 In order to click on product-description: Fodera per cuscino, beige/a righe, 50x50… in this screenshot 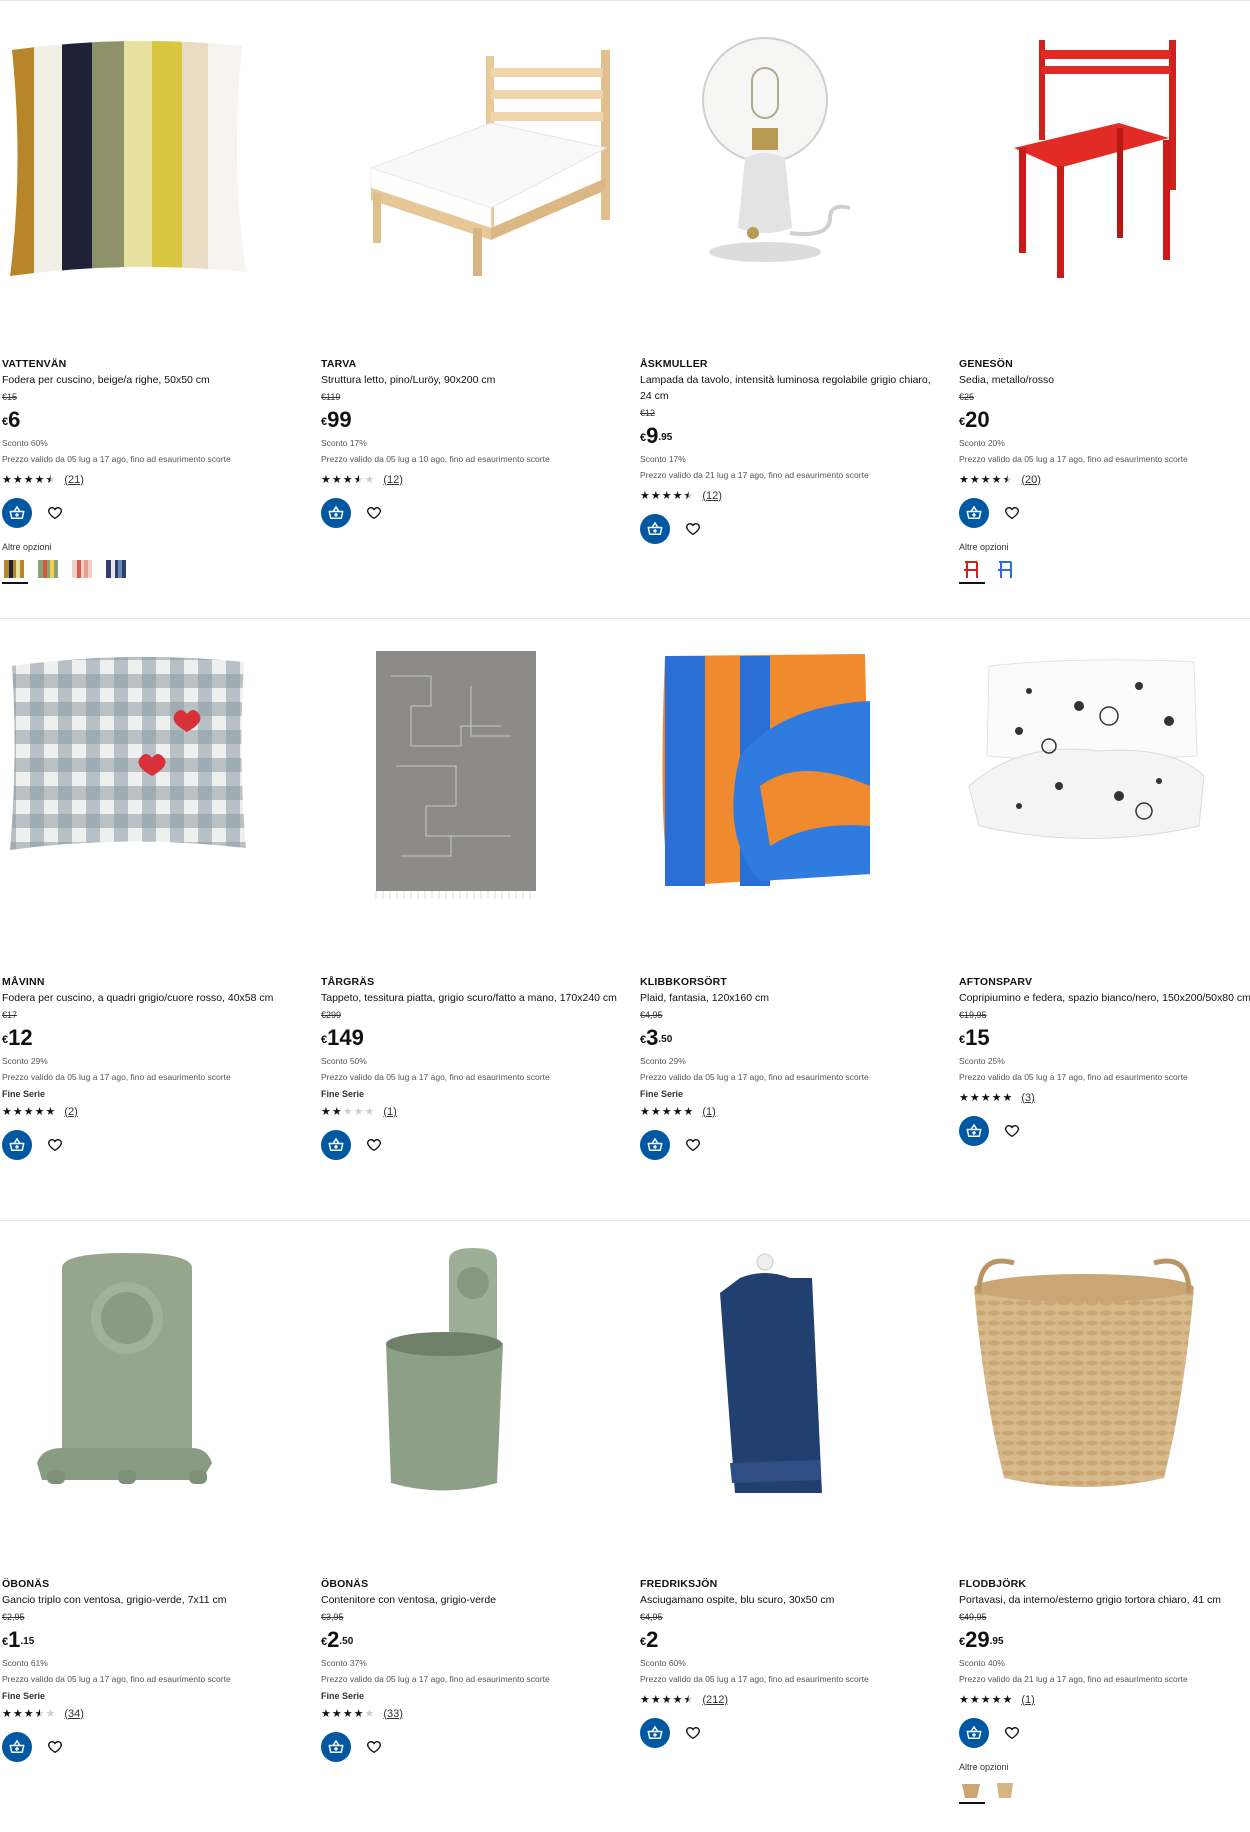, I will do `click(152, 380)`.